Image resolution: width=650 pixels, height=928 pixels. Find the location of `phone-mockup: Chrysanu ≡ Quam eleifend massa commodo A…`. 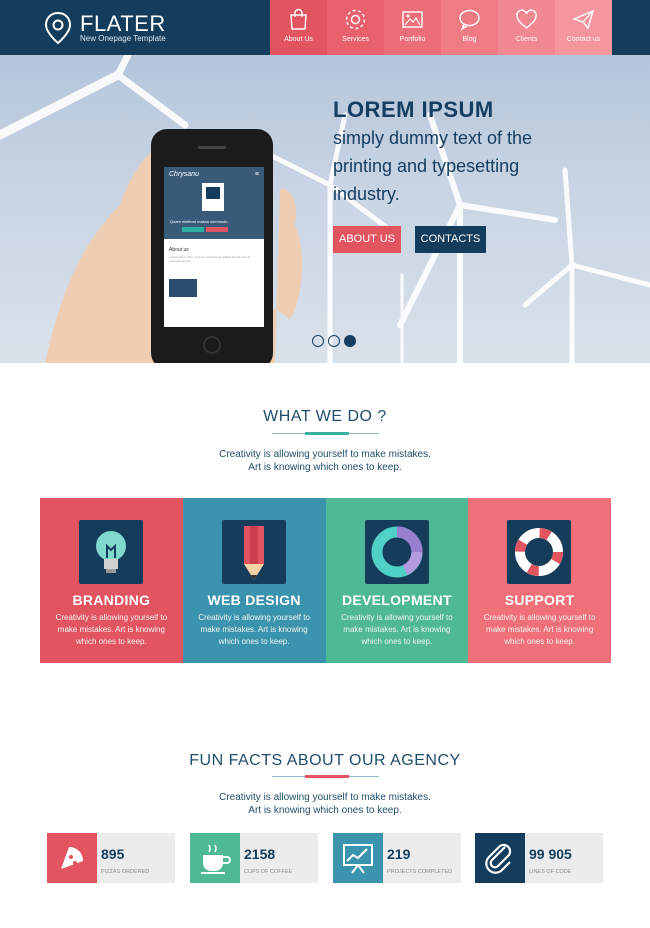

phone-mockup: Chrysanu ≡ Quam eleifend massa commodo A… is located at coordinates (212, 246).